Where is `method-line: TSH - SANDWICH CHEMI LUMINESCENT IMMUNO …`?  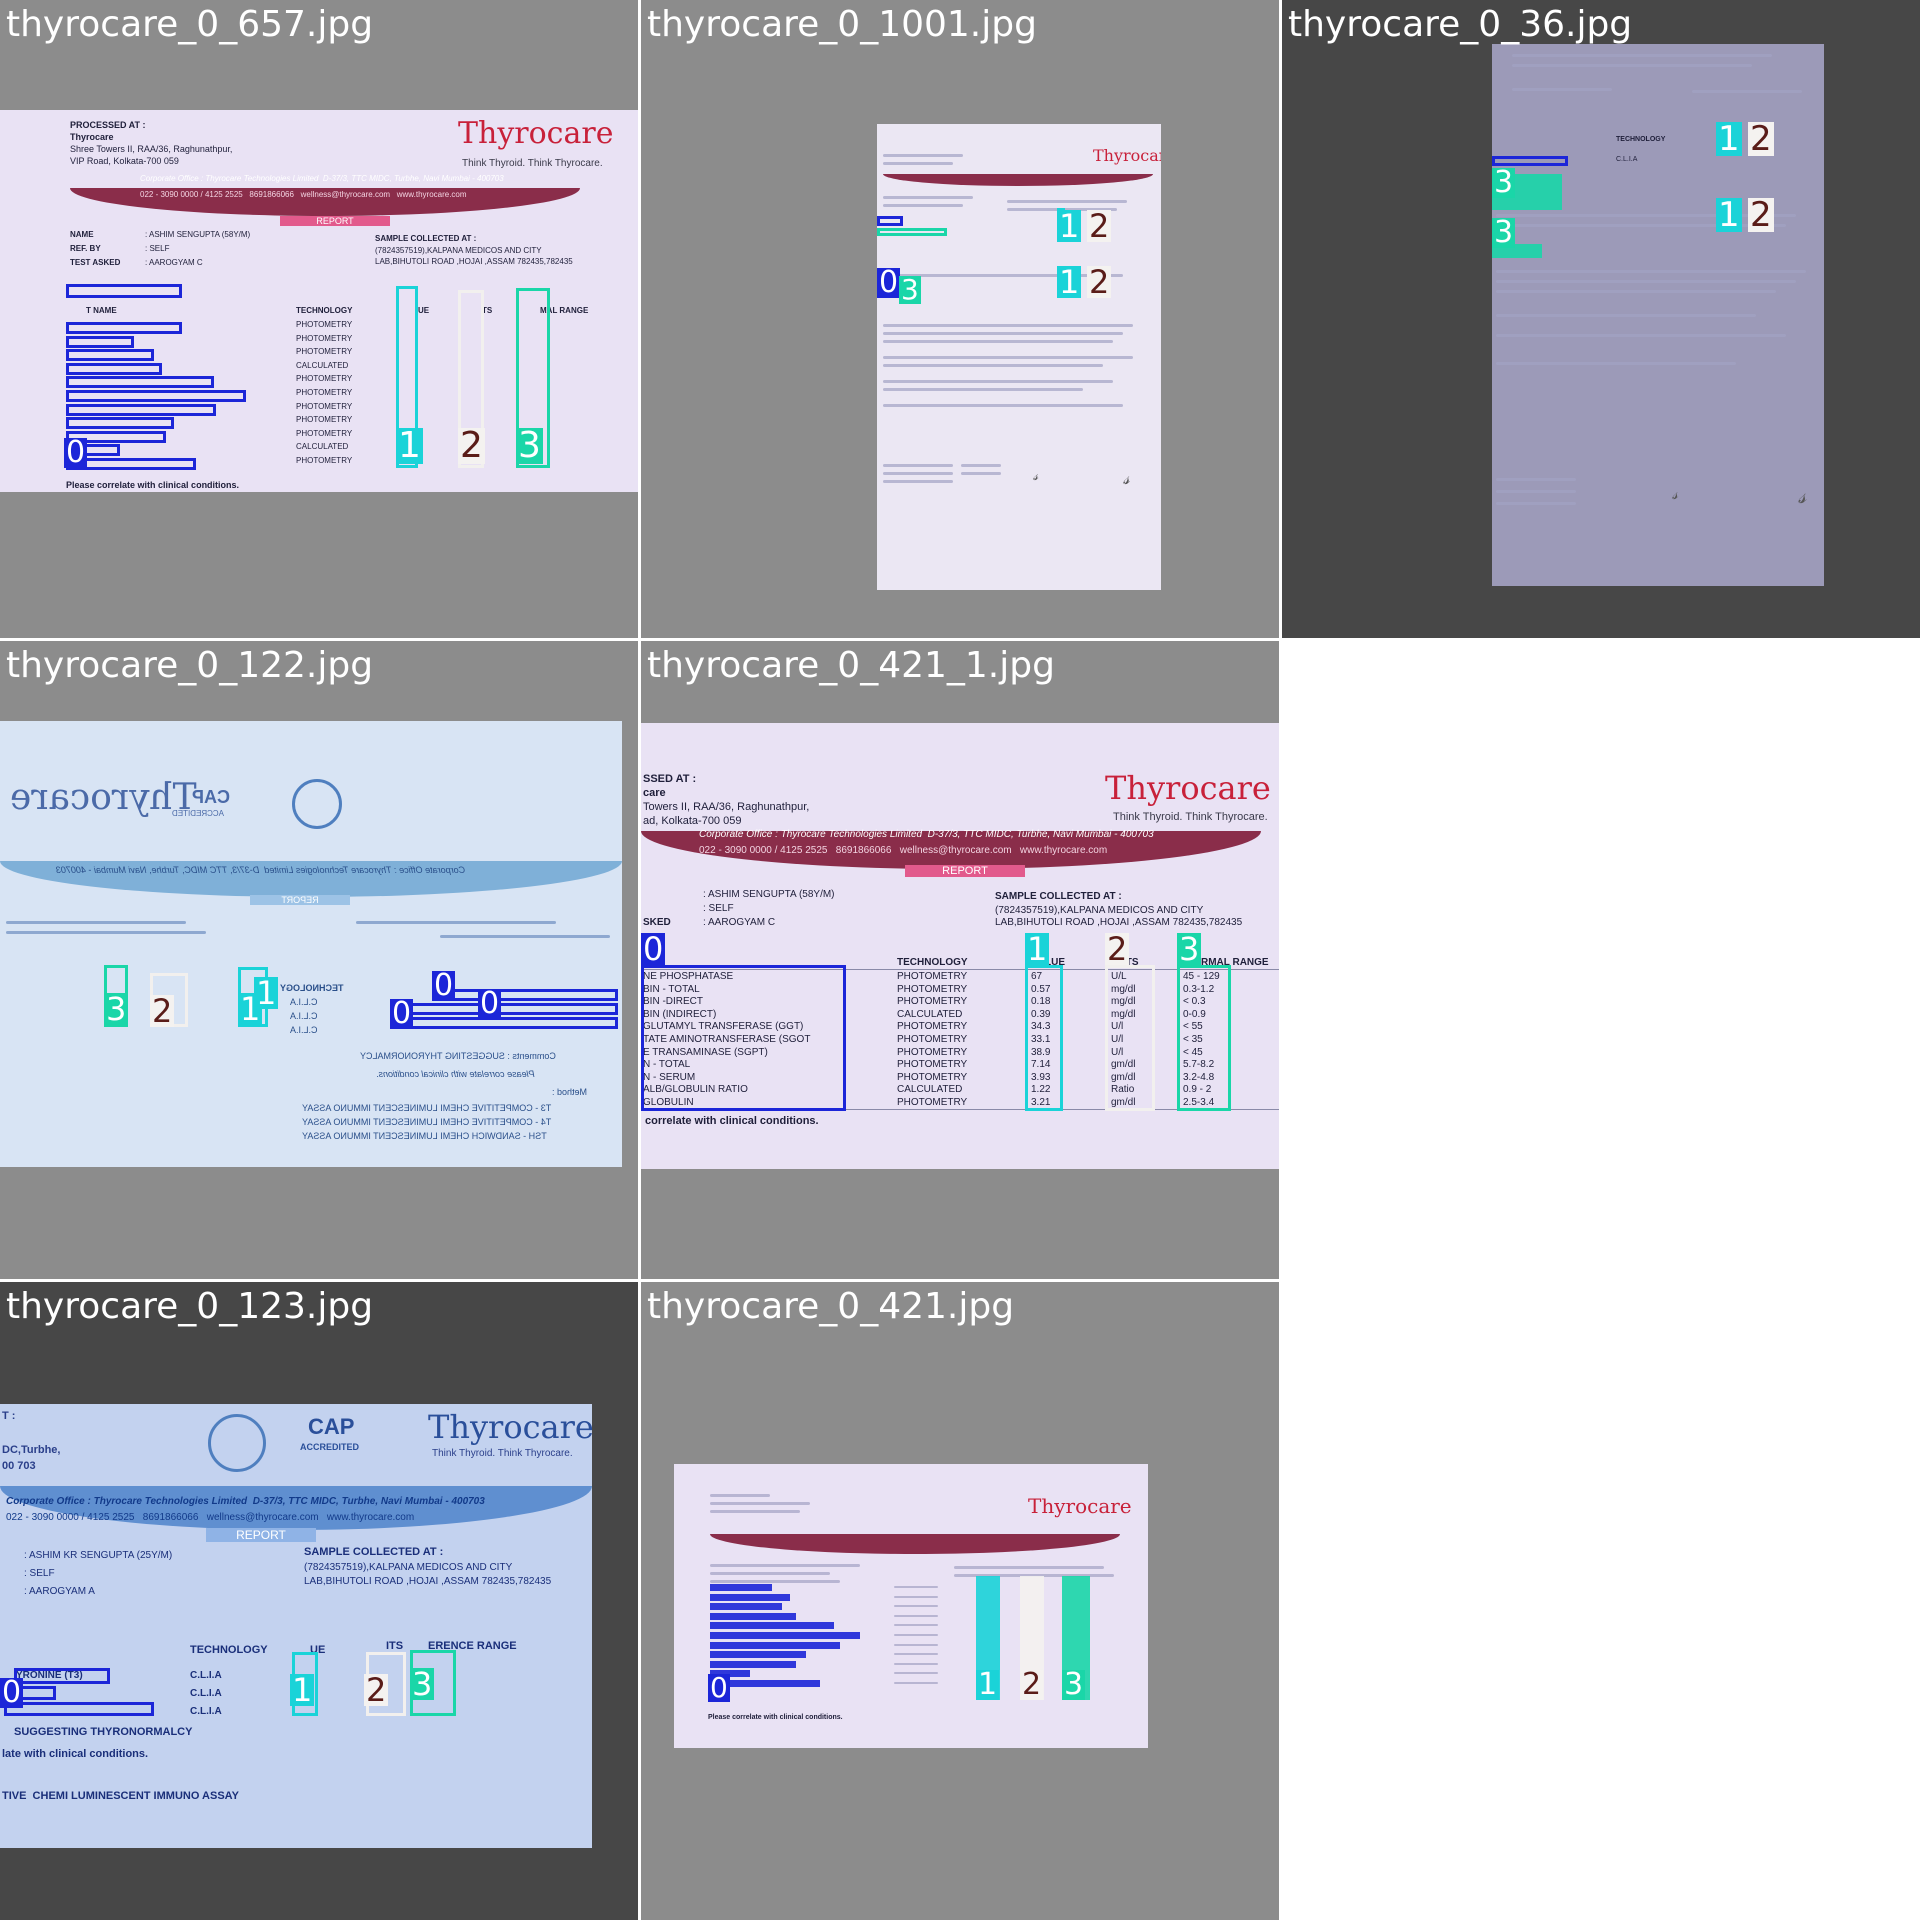
method-line: TSH - SANDWICH CHEMI LUMINESCENT IMMUNO … is located at coordinates (424, 1136).